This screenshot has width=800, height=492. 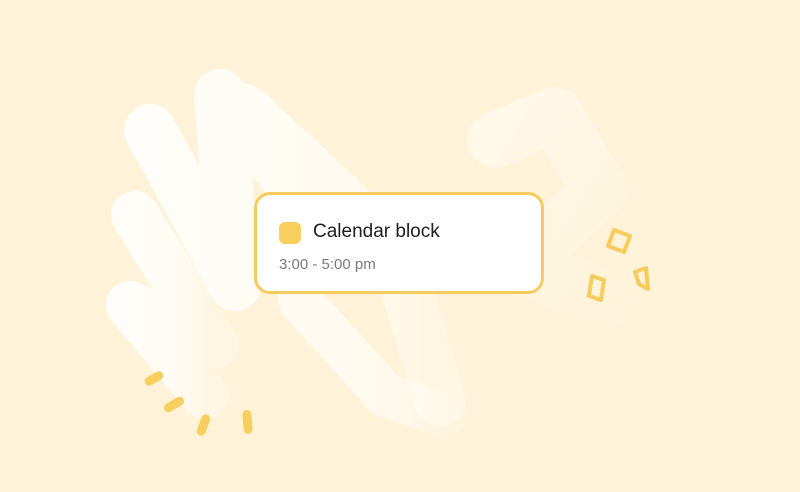 What do you see at coordinates (399, 243) in the screenshot?
I see `calendar-block-card: Calendar block 3:00 - 5:00 pm` at bounding box center [399, 243].